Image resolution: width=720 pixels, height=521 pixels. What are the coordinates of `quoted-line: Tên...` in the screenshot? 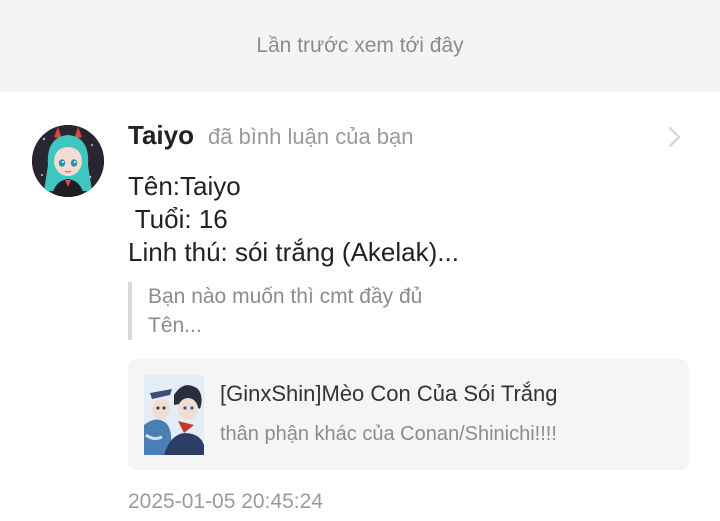 It's located at (175, 325).